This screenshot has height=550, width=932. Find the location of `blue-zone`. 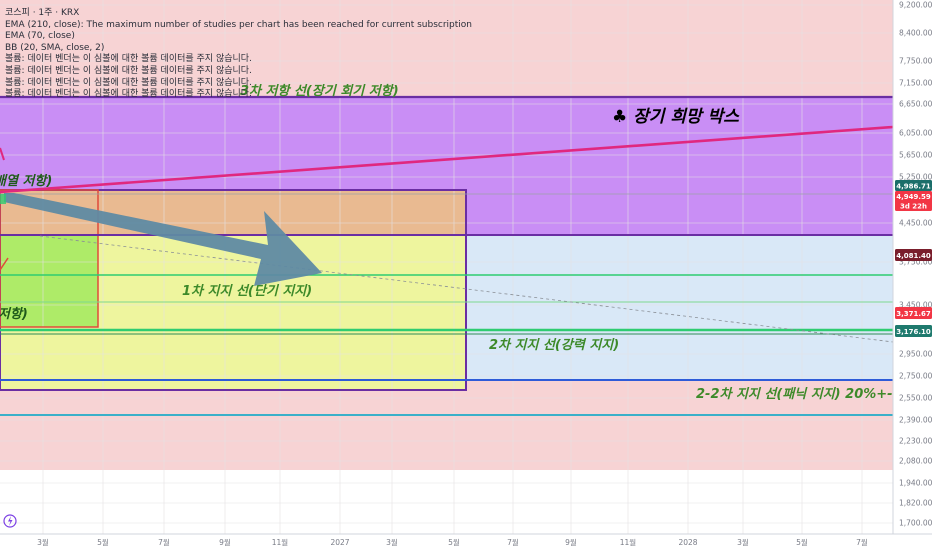

blue-zone is located at coordinates (679, 307).